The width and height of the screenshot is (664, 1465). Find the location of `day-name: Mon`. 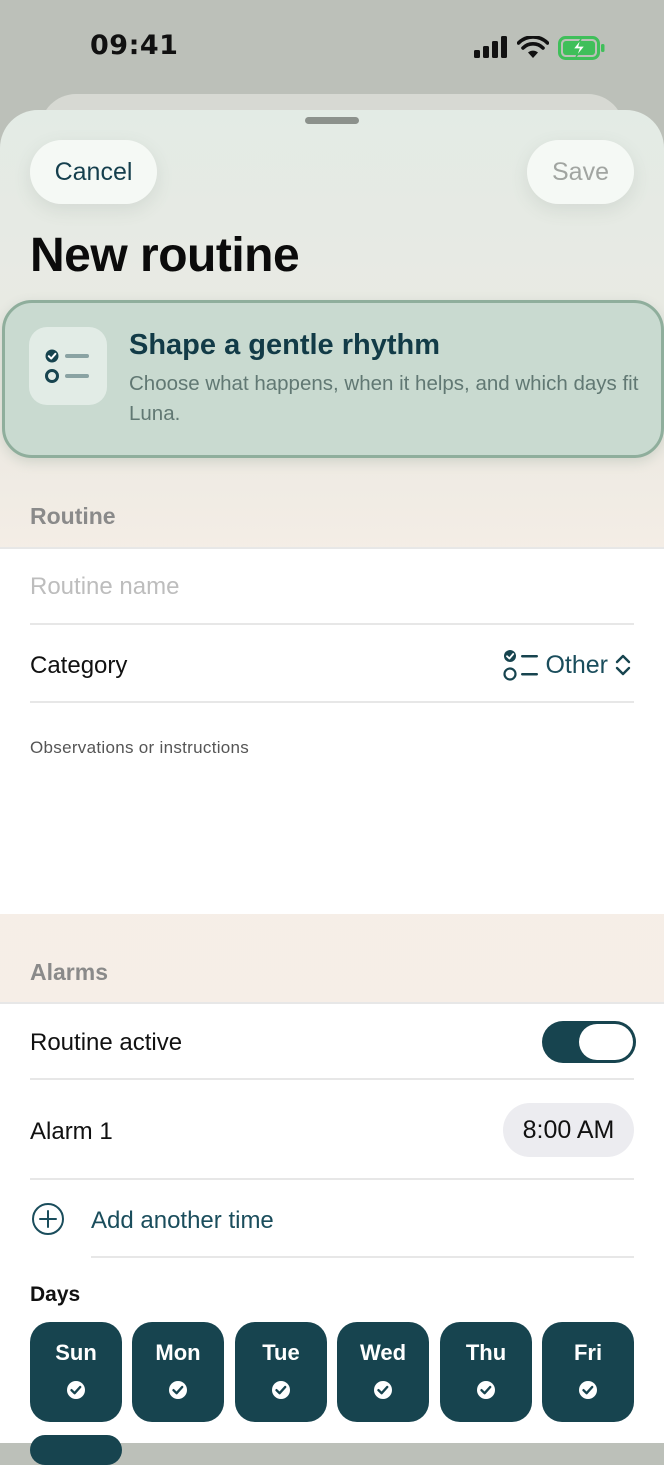

day-name: Mon is located at coordinates (178, 1352).